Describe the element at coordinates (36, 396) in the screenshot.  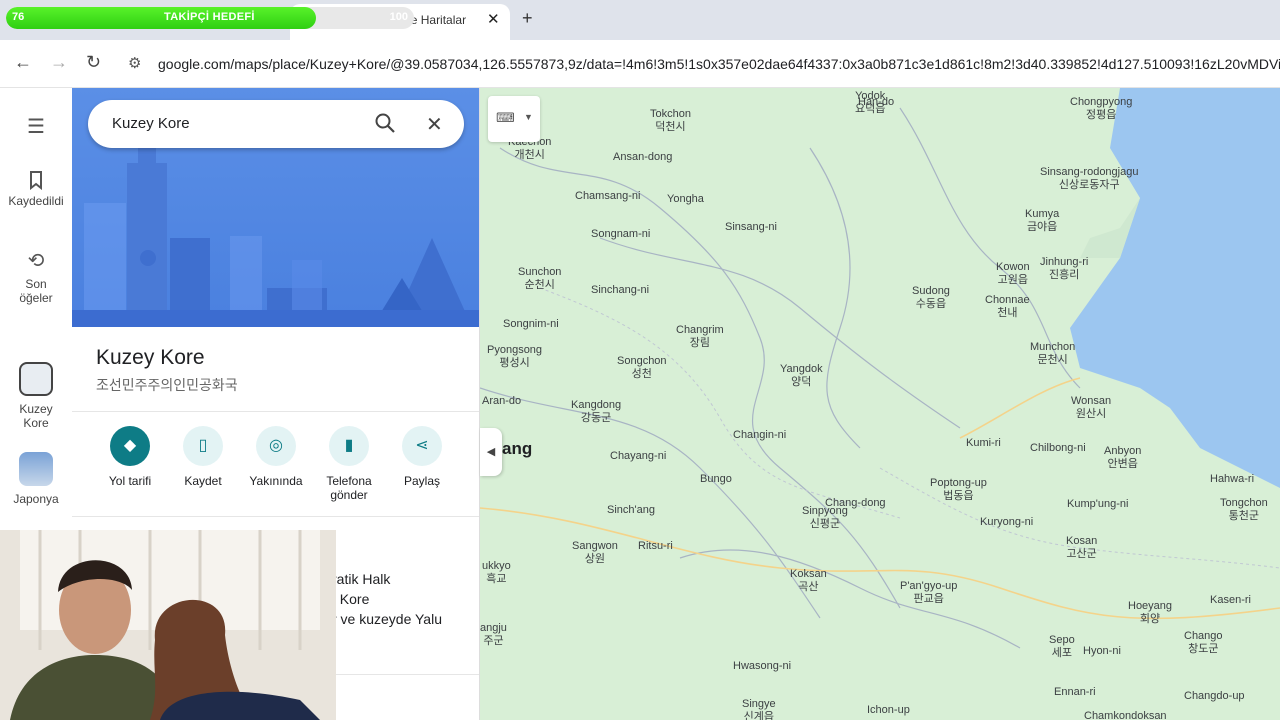
I see `recent-place-kuzey-kore: Kuzey Kore` at that location.